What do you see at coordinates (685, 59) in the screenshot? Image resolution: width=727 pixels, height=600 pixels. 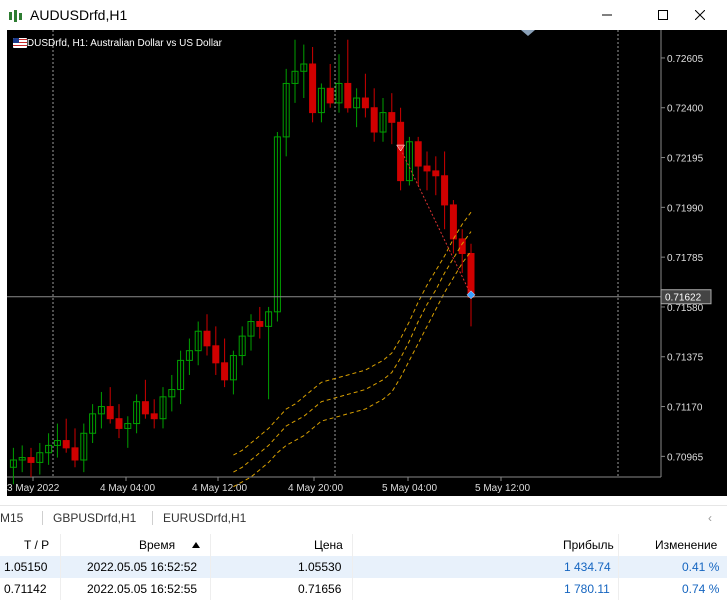 I see `price-axis-label: 0.72605` at bounding box center [685, 59].